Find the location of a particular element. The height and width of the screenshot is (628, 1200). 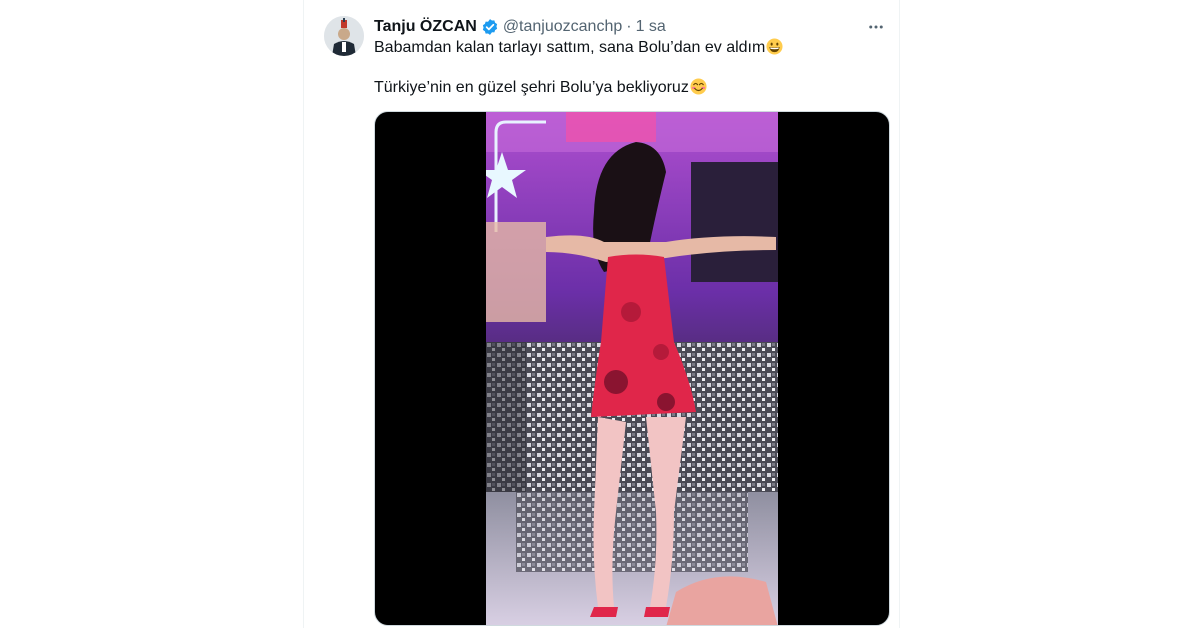

more-button is located at coordinates (876, 27).